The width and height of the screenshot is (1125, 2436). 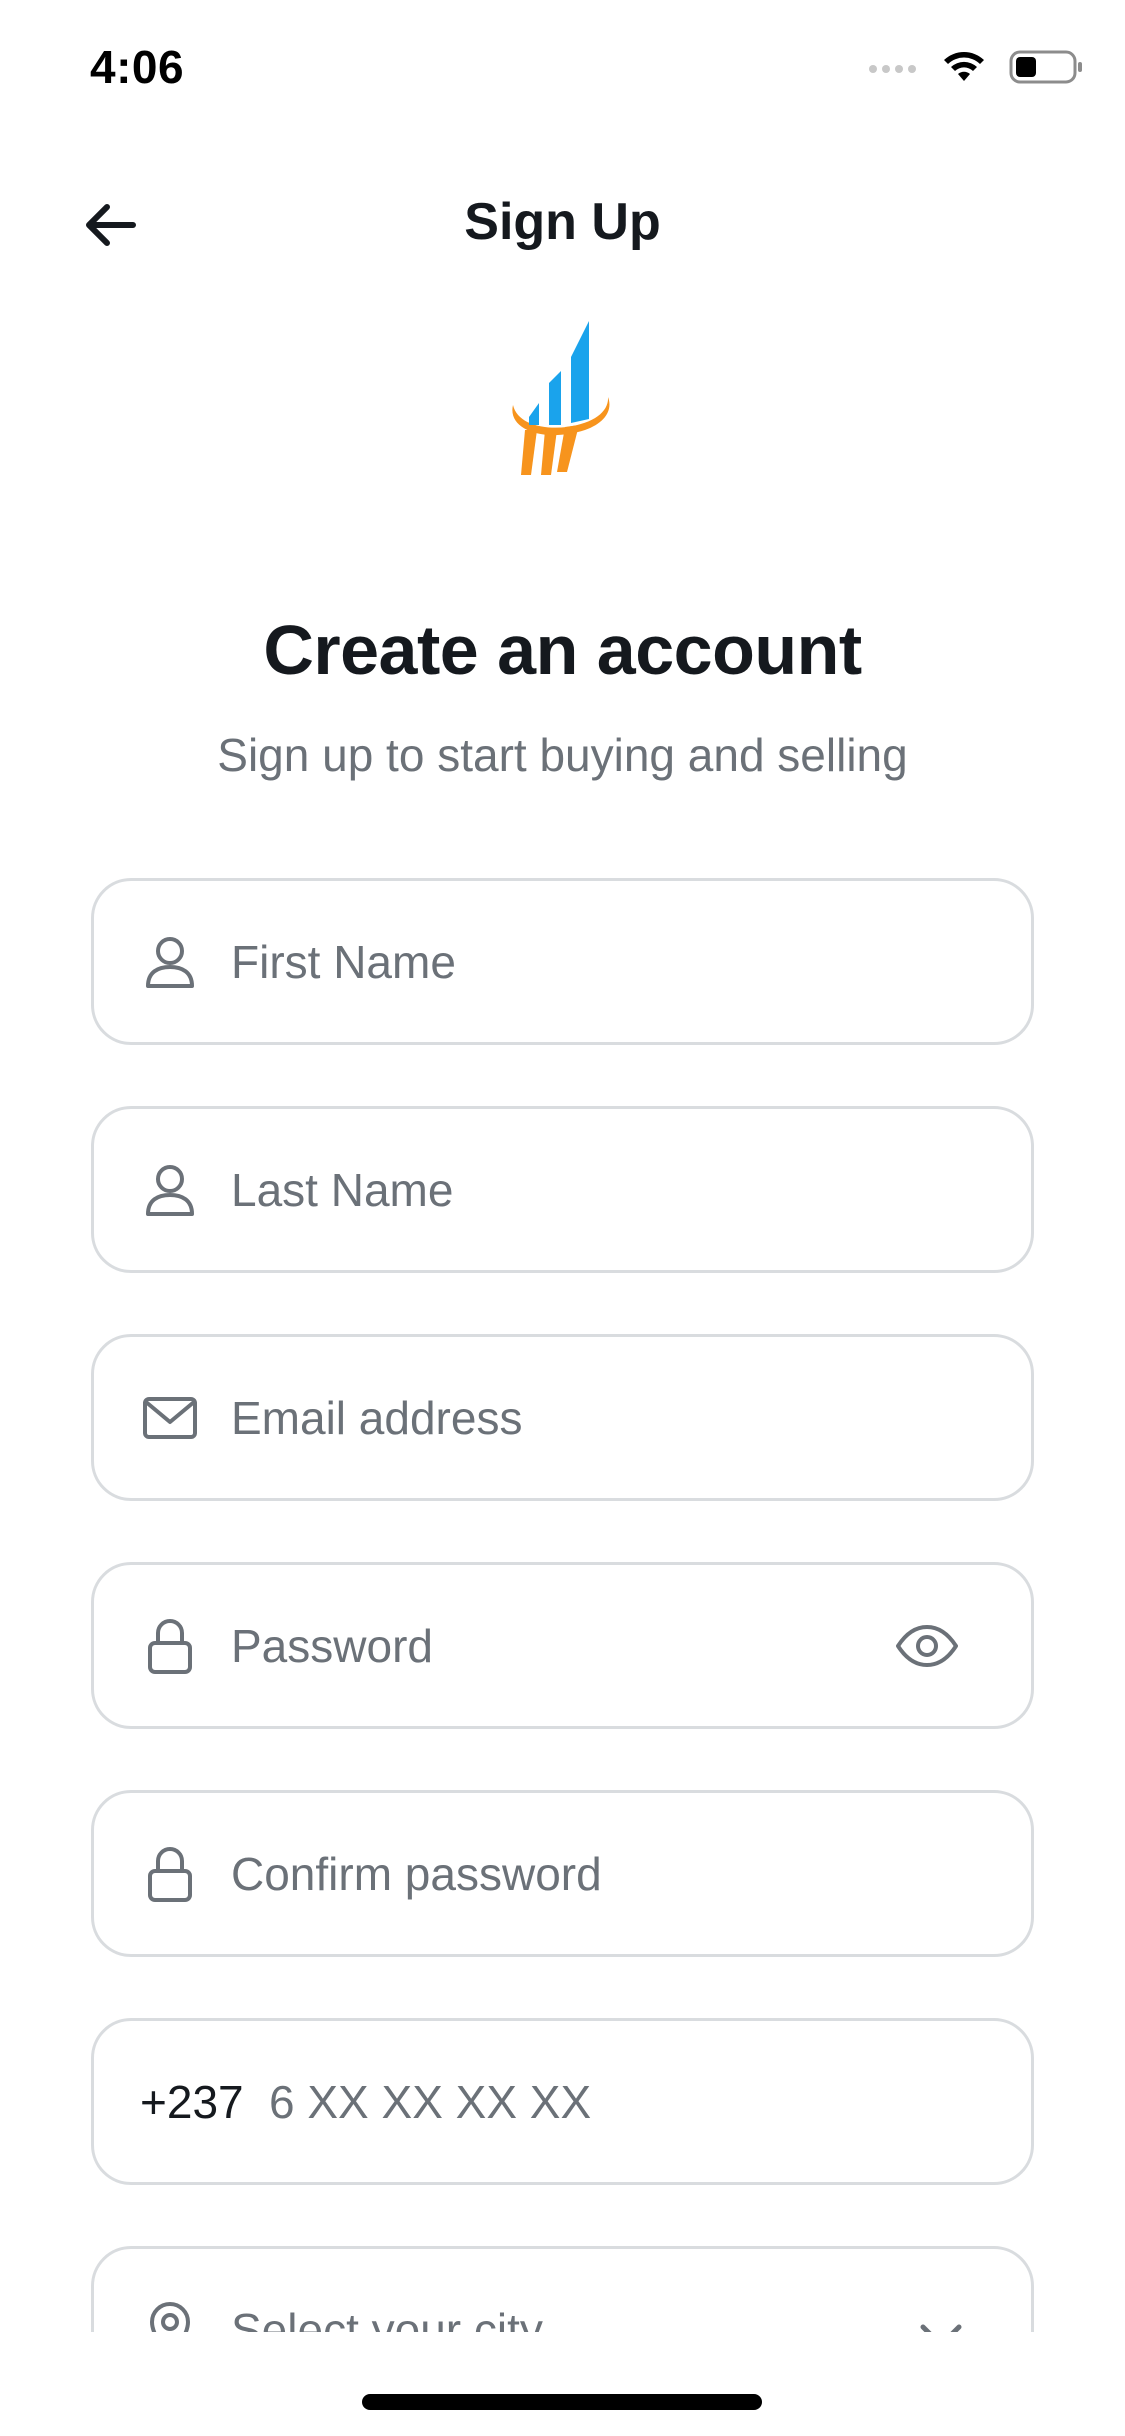 What do you see at coordinates (562, 1417) in the screenshot?
I see `email-field: Email address` at bounding box center [562, 1417].